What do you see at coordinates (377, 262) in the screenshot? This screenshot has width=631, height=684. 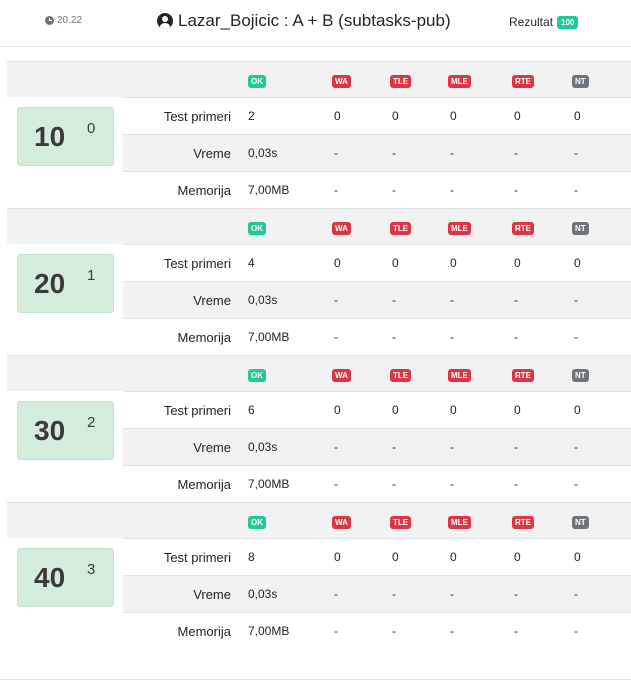 I see `row-tests: Test primeri 4 0 0 0 0 0` at bounding box center [377, 262].